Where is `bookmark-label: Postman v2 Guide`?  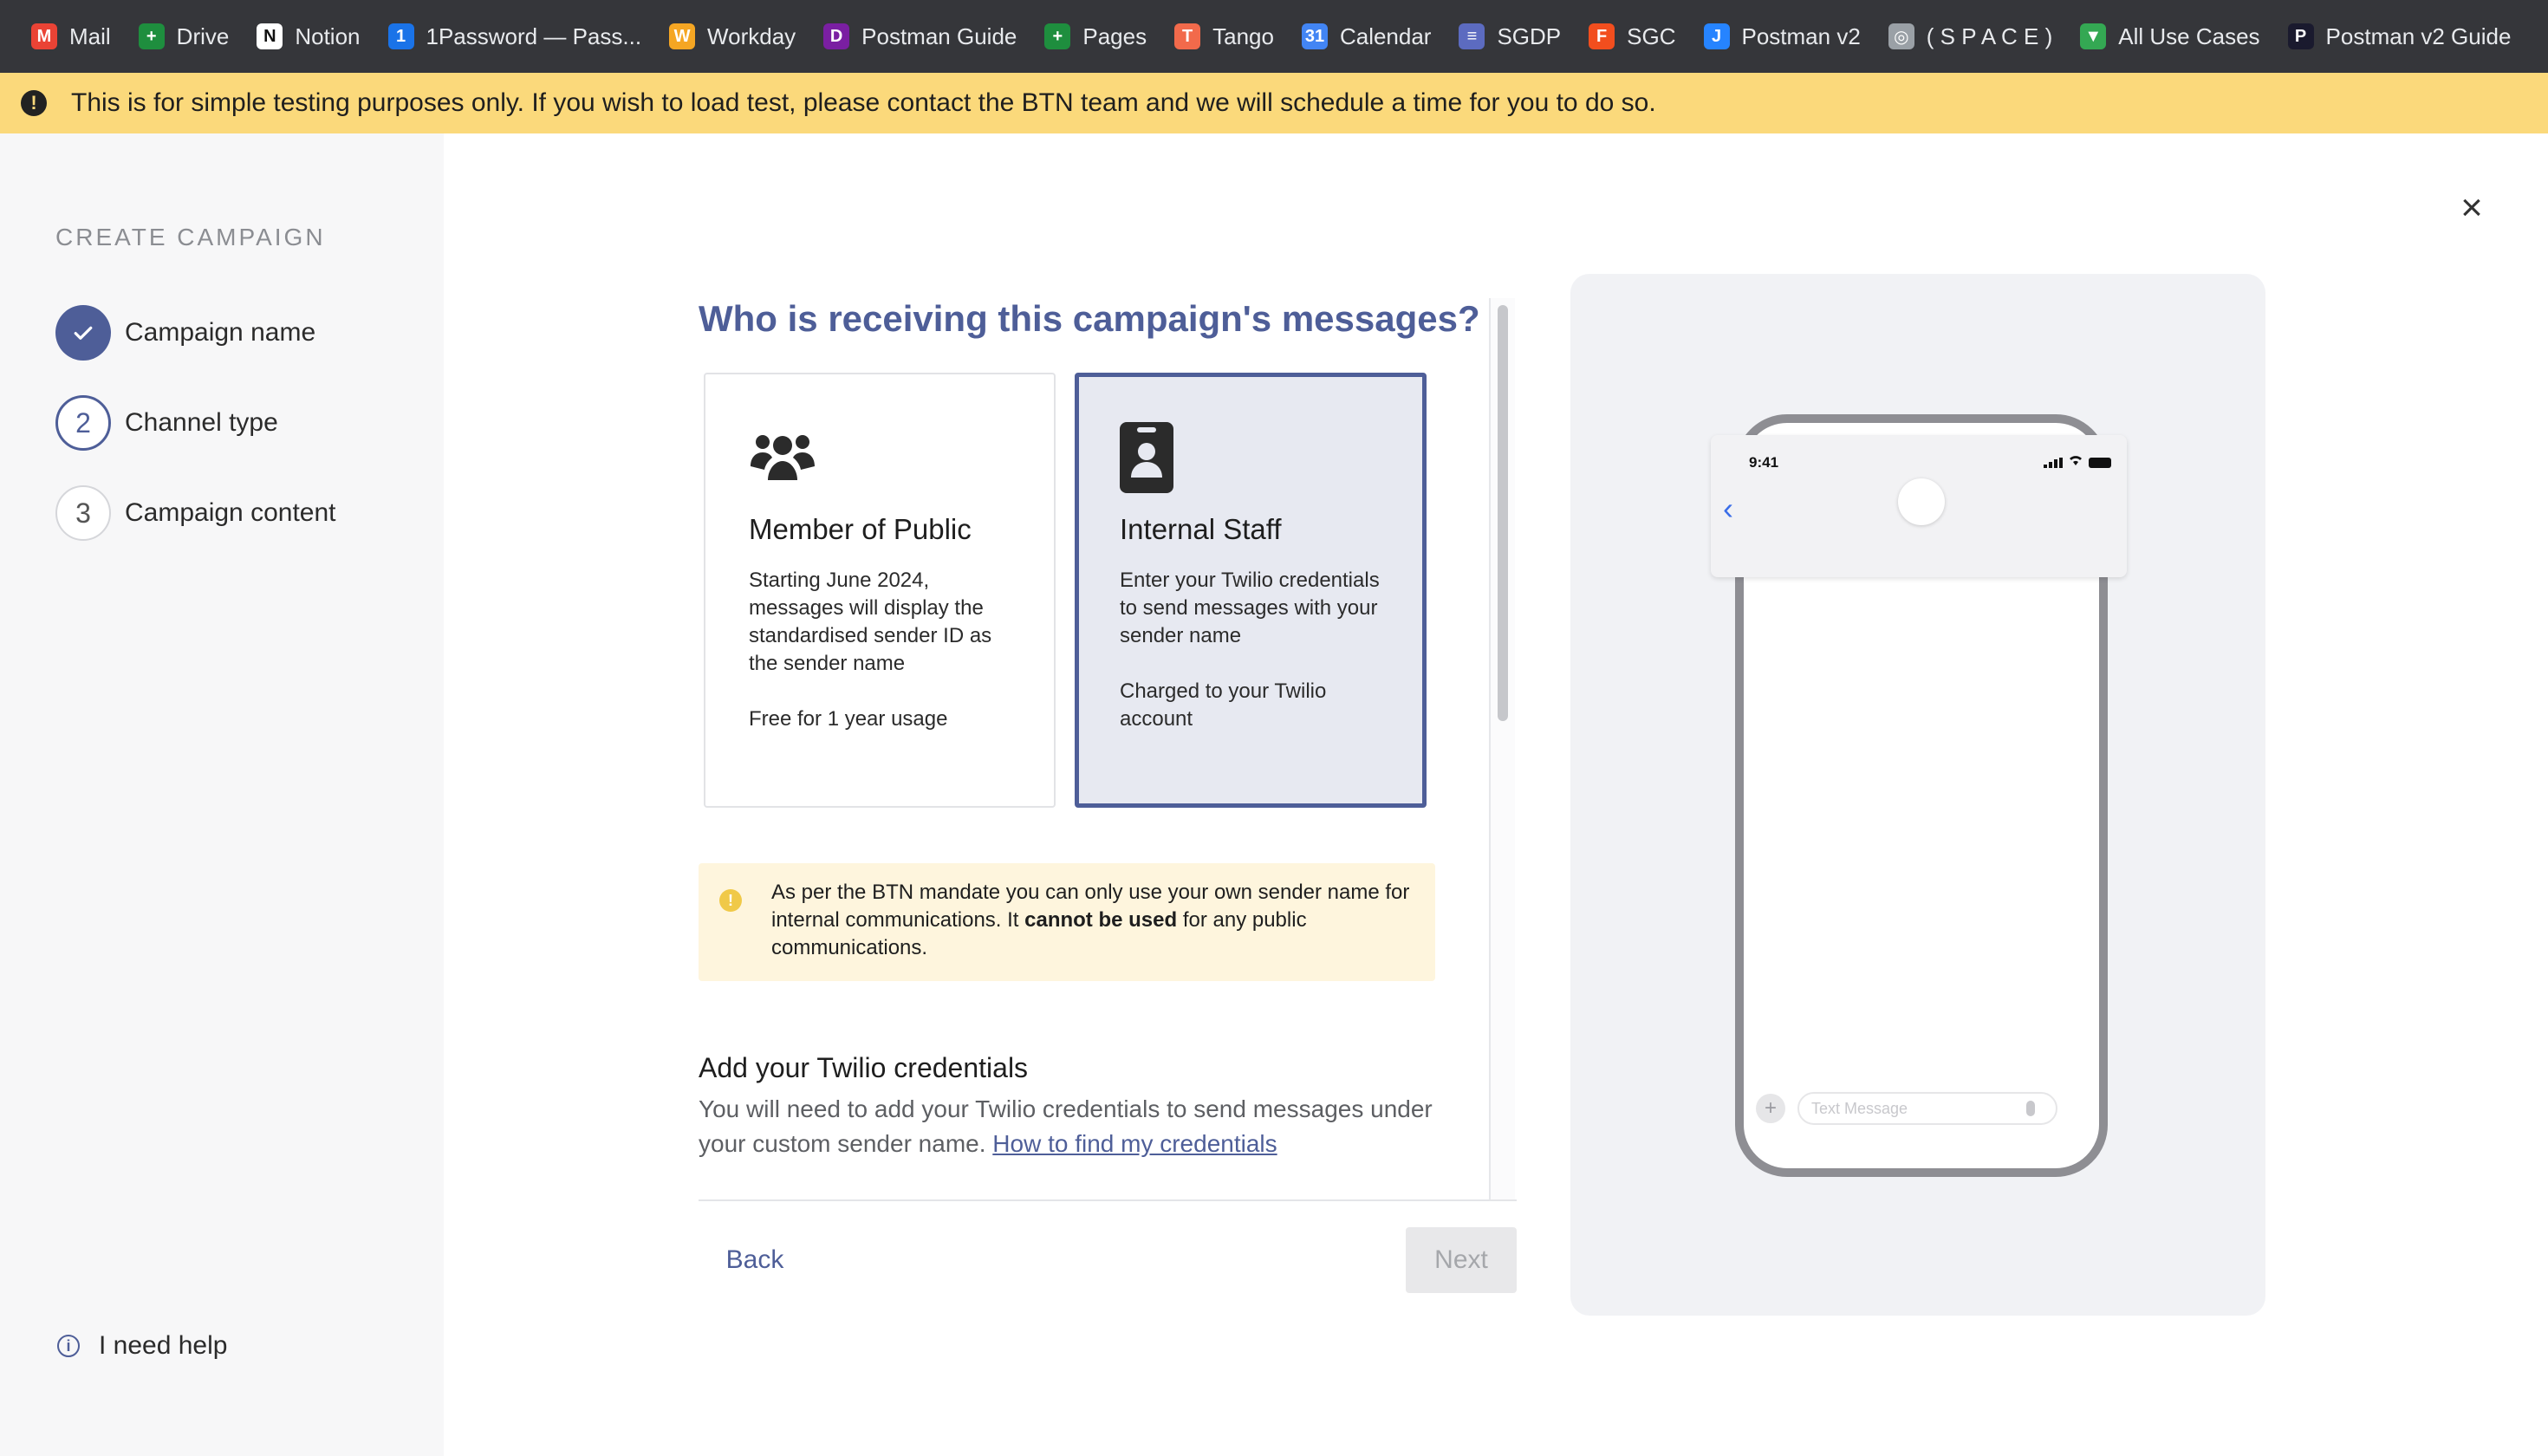 bookmark-label: Postman v2 Guide is located at coordinates (2418, 36).